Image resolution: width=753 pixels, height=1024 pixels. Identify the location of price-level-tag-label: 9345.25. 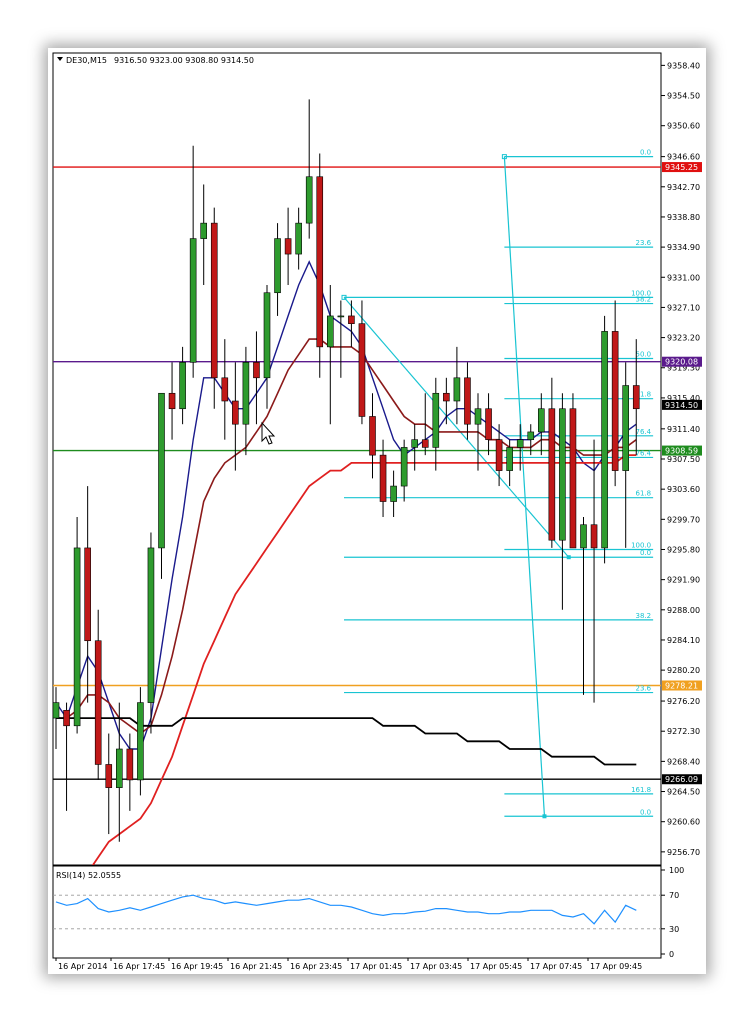
(681, 167).